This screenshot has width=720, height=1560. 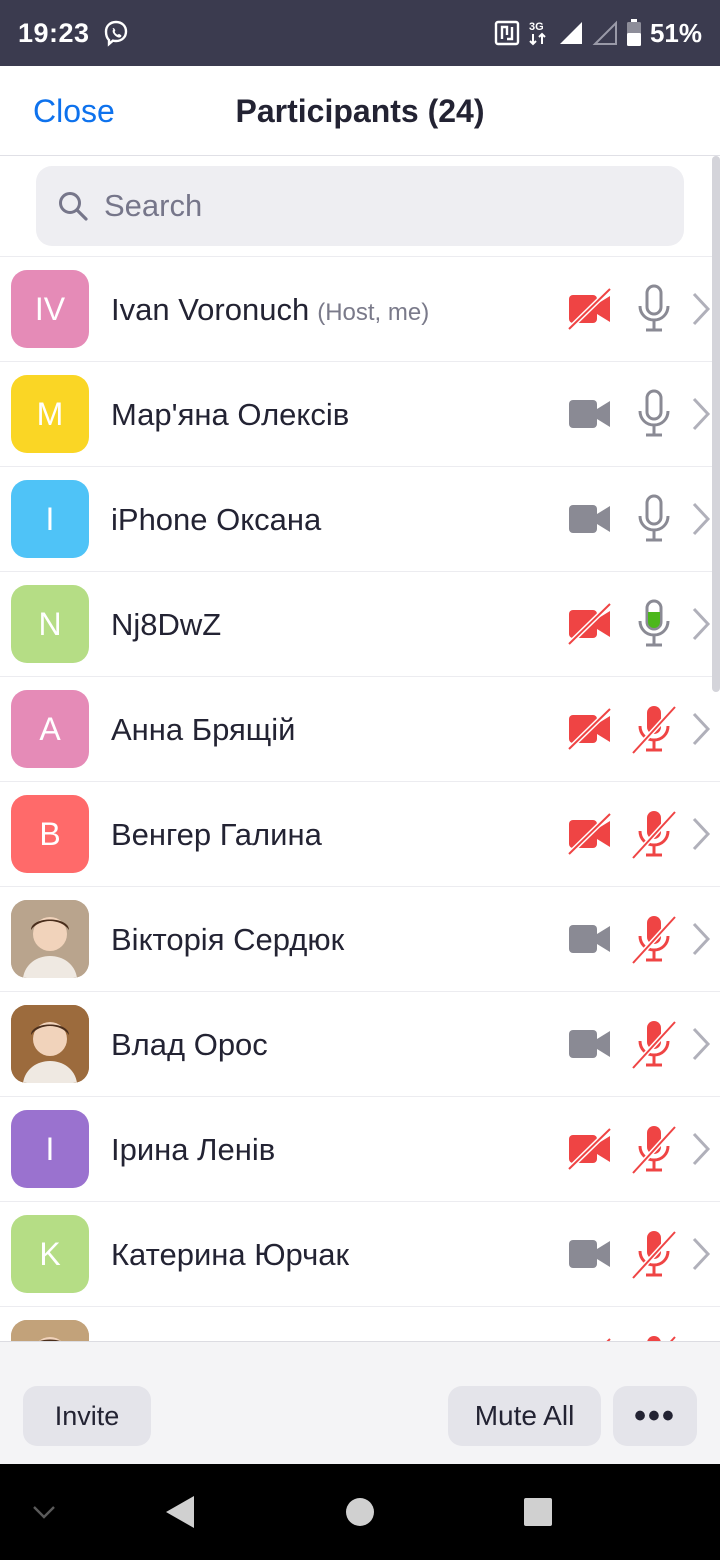 I want to click on participant-name: Мар'яна Олексів, so click(x=230, y=414).